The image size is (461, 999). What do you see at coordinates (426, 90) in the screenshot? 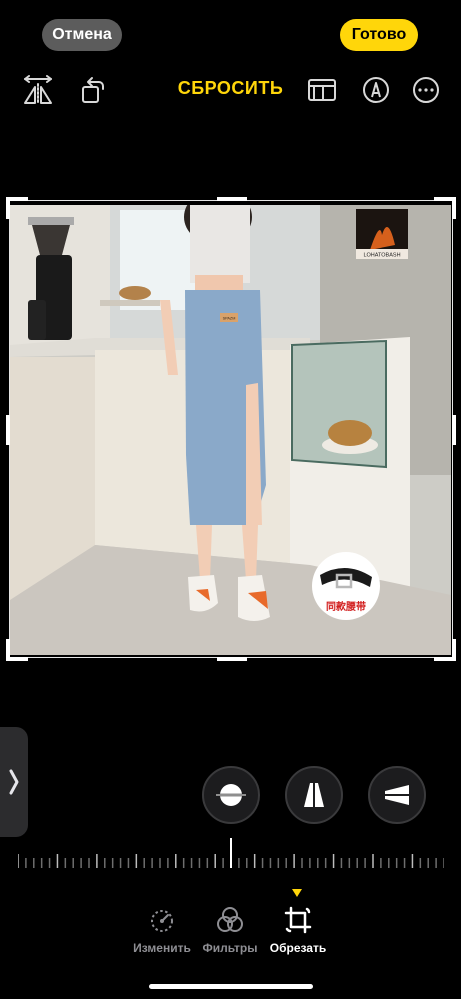
I see `more-icon` at bounding box center [426, 90].